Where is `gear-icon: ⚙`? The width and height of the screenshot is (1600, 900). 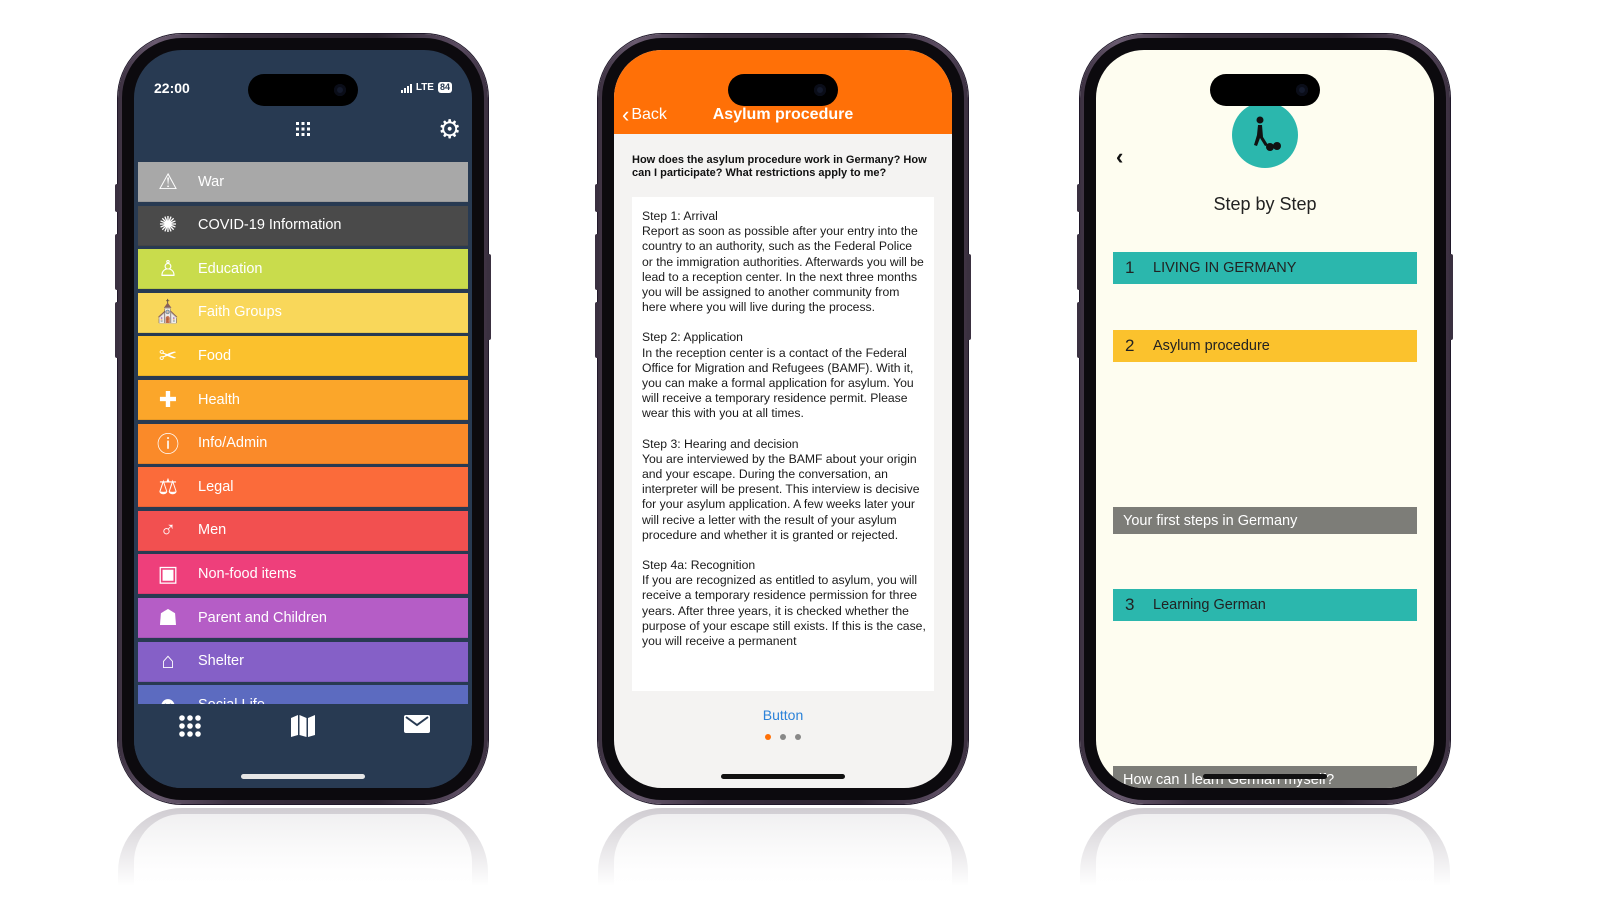 gear-icon: ⚙ is located at coordinates (449, 129).